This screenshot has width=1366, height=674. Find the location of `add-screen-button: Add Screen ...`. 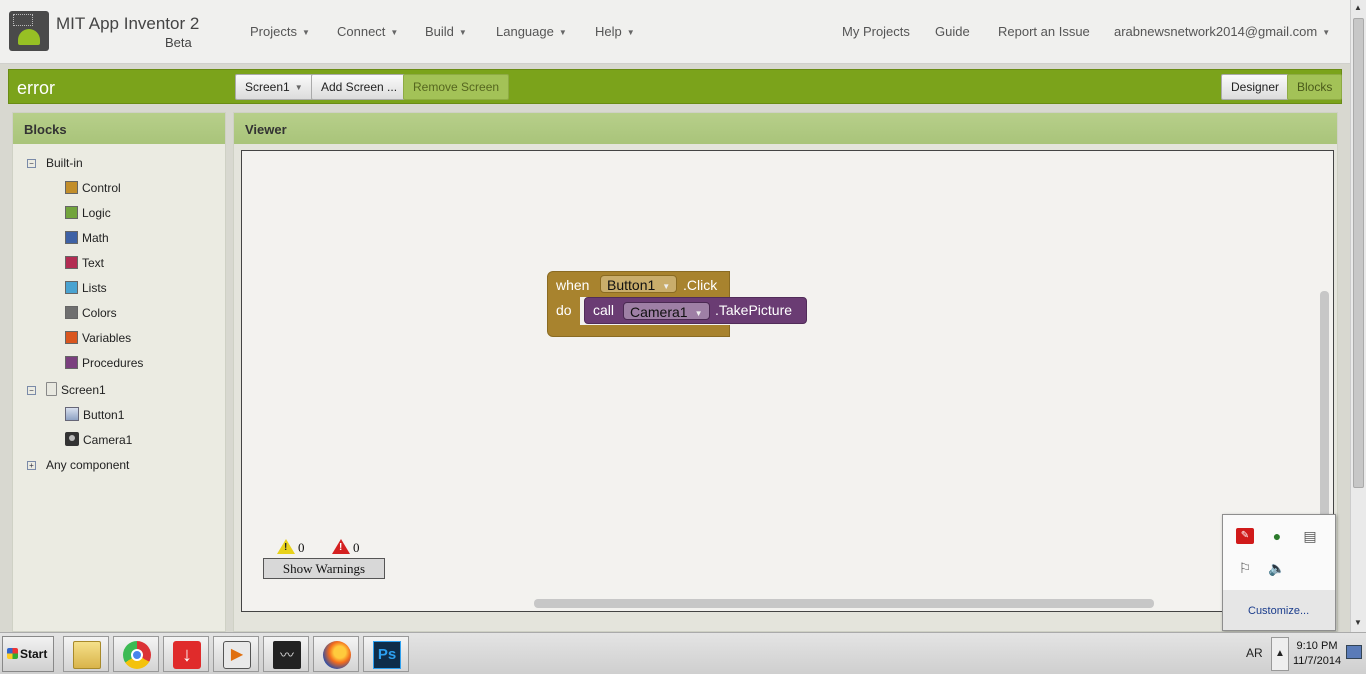

add-screen-button: Add Screen ... is located at coordinates (359, 87).